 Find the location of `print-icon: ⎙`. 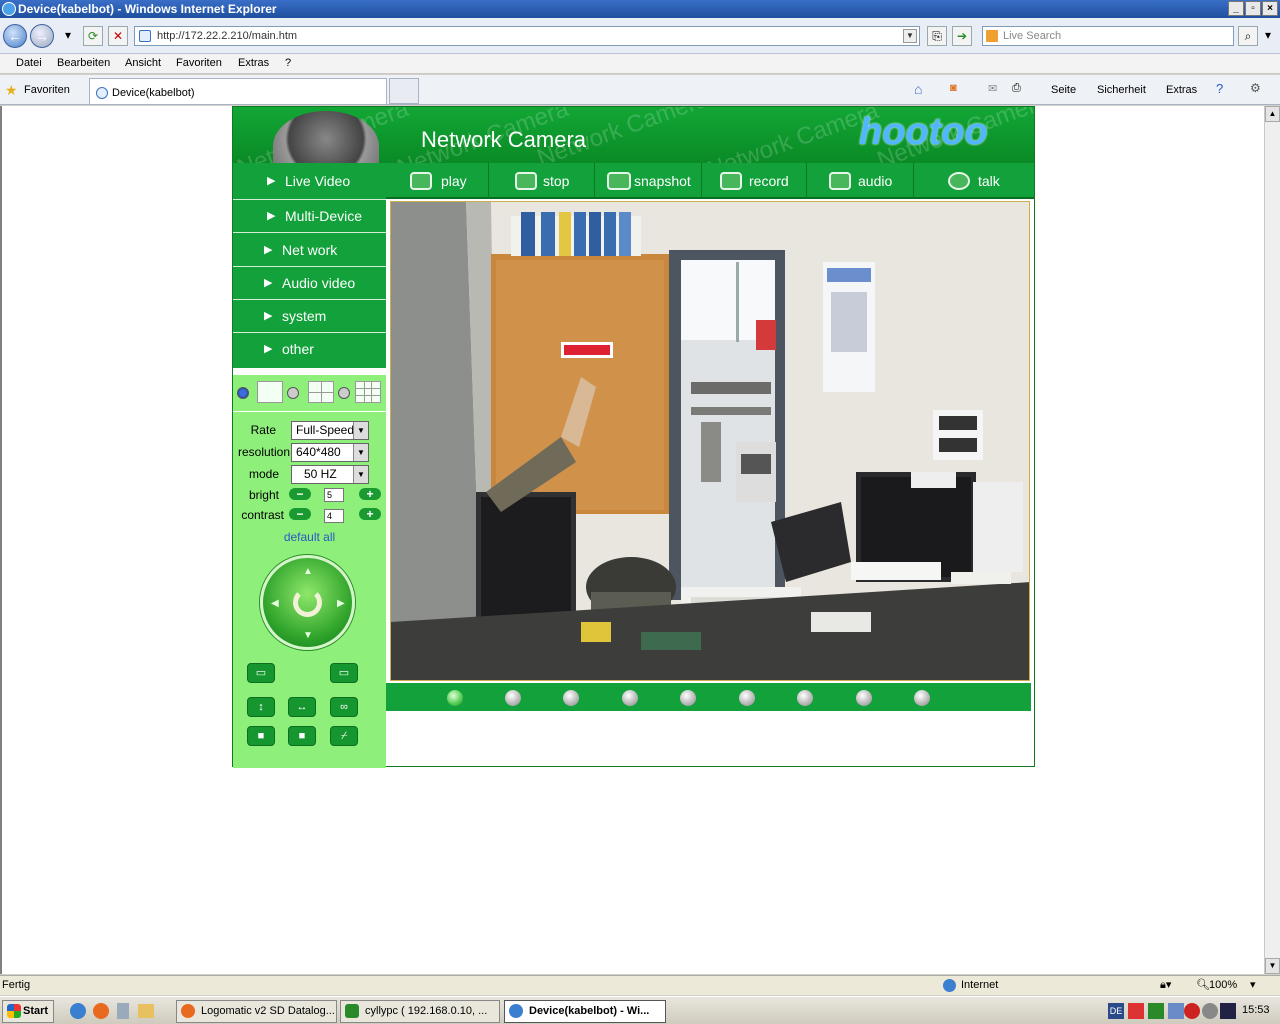

print-icon: ⎙ is located at coordinates (1016, 88).